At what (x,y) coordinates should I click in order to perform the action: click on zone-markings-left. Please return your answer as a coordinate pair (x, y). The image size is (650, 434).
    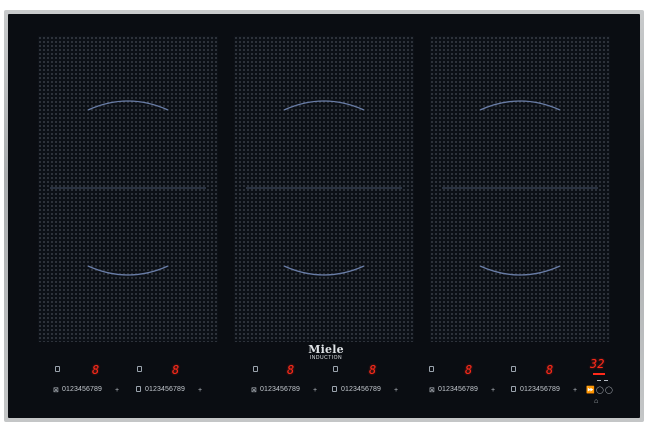
    Looking at the image, I should click on (128, 188).